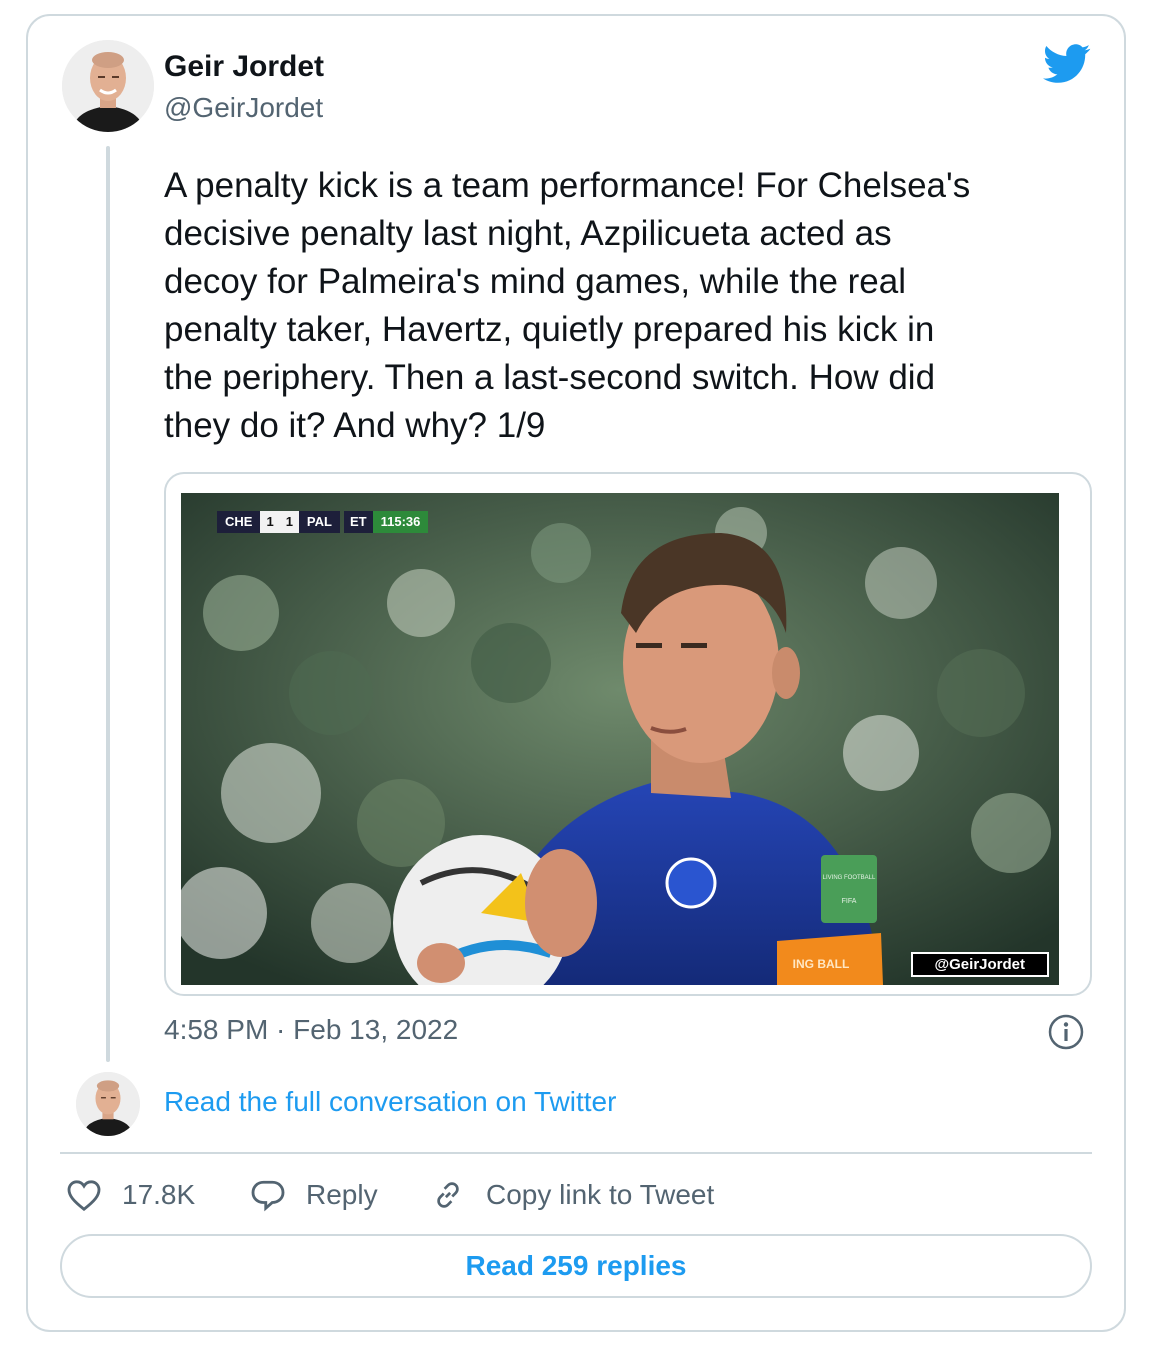  What do you see at coordinates (319, 522) in the screenshot?
I see `scoreboard-away: PAL` at bounding box center [319, 522].